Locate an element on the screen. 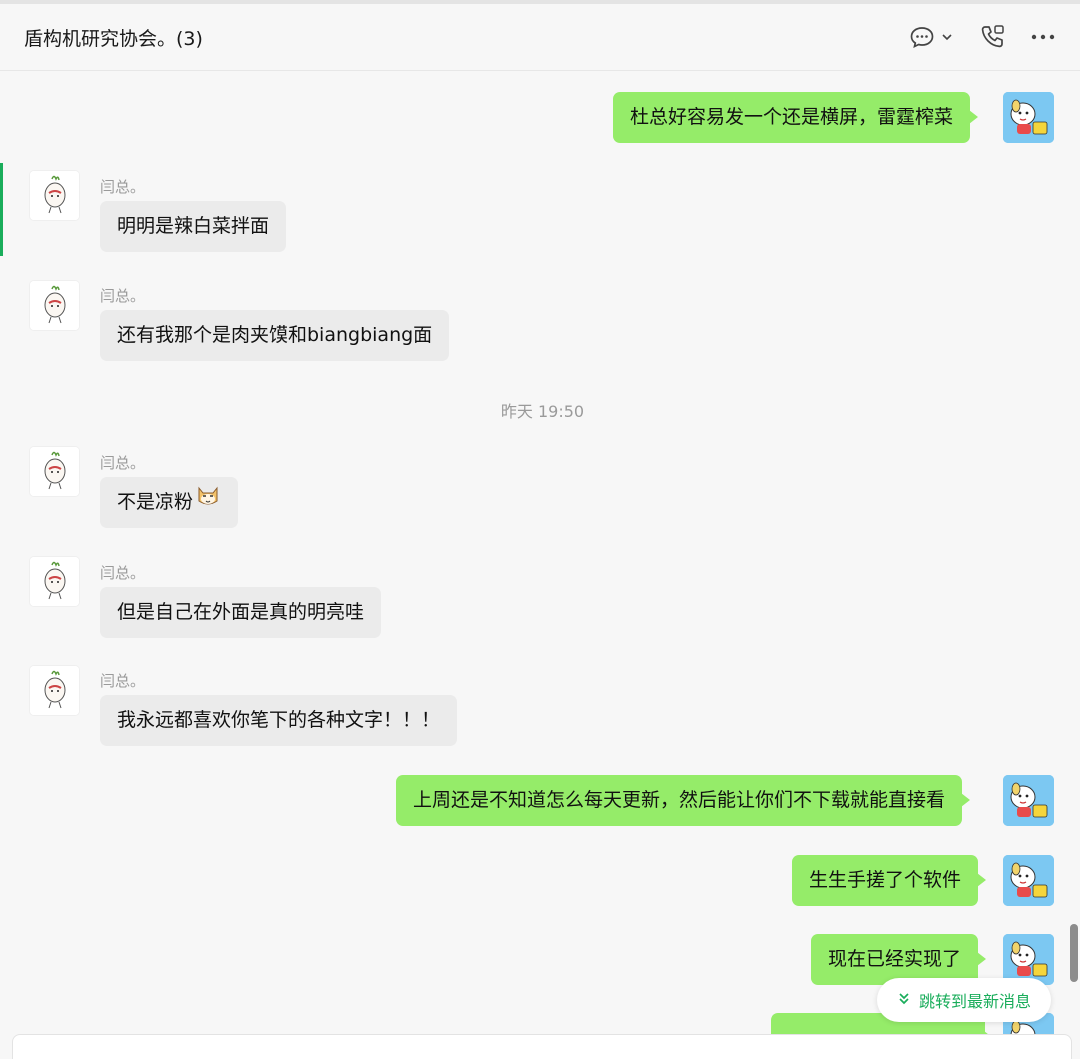 Image resolution: width=1080 pixels, height=1059 pixels. message-text: 不是凉粉 is located at coordinates (155, 502).